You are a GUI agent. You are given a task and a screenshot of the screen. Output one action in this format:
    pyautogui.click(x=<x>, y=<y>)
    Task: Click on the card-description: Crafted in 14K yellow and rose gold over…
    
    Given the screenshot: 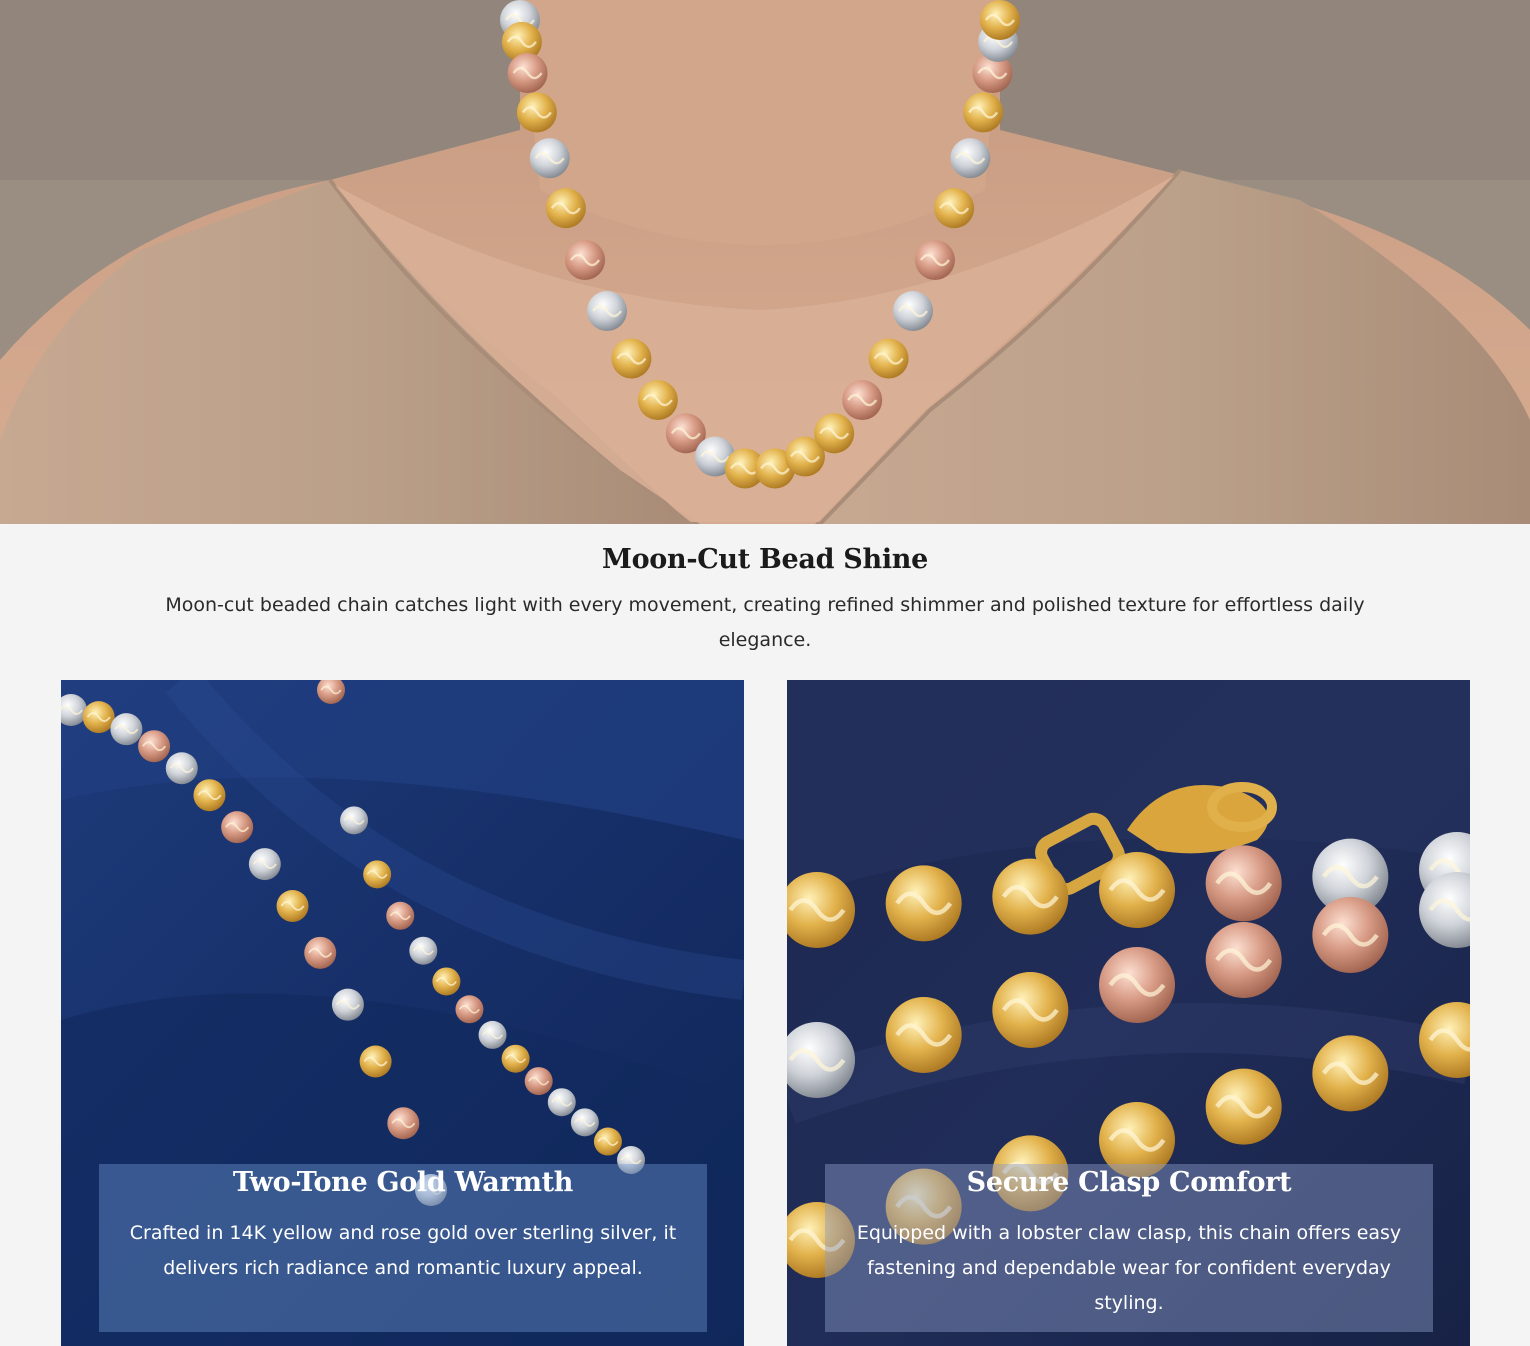 What is the action you would take?
    pyautogui.click(x=403, y=1250)
    